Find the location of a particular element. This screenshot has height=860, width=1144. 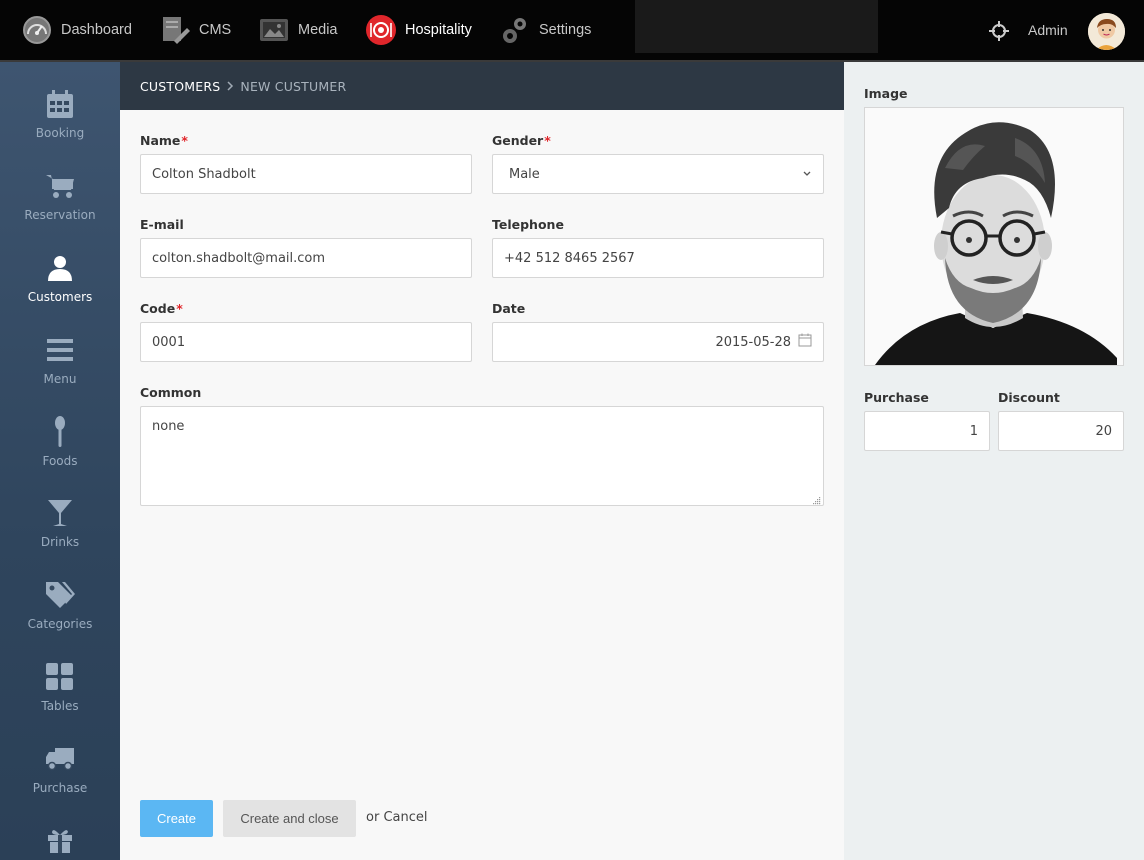

tags-icon is located at coordinates (60, 595).